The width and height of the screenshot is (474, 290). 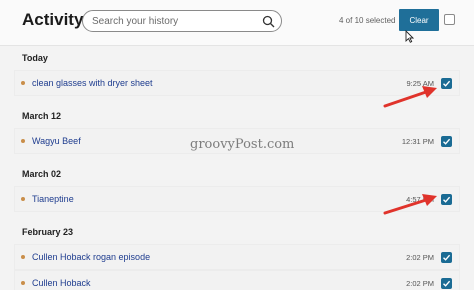 What do you see at coordinates (91, 257) in the screenshot?
I see `history-item-title: Cullen Hoback rogan episode` at bounding box center [91, 257].